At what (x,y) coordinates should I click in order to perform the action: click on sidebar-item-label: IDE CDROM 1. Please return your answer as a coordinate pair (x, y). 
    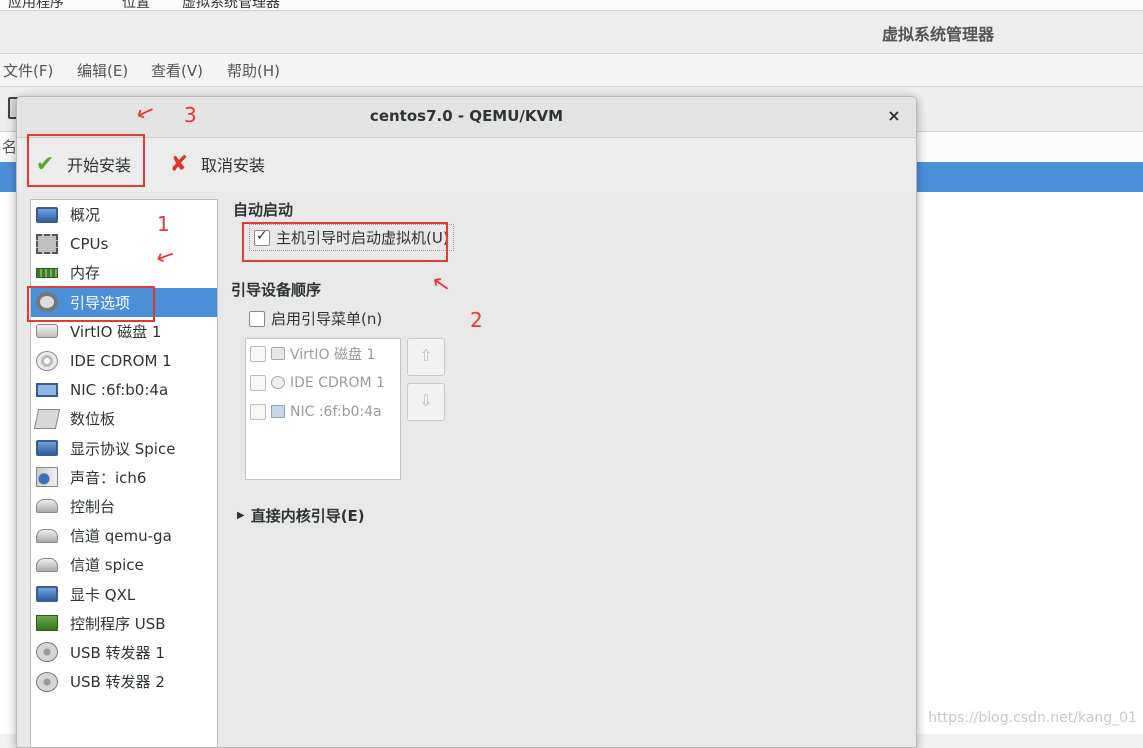
    Looking at the image, I should click on (121, 360).